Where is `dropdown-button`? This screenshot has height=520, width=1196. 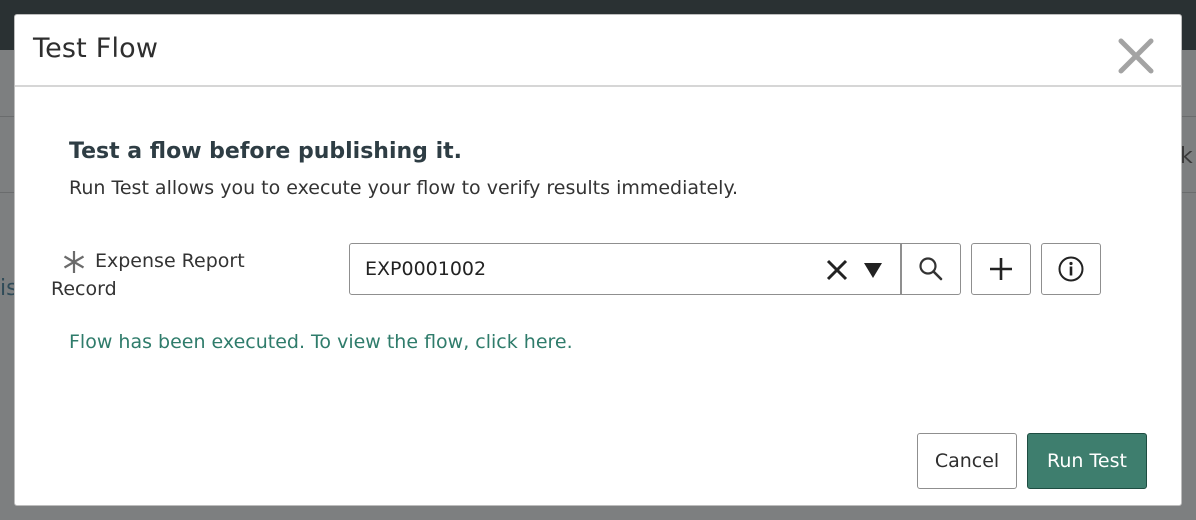
dropdown-button is located at coordinates (873, 270).